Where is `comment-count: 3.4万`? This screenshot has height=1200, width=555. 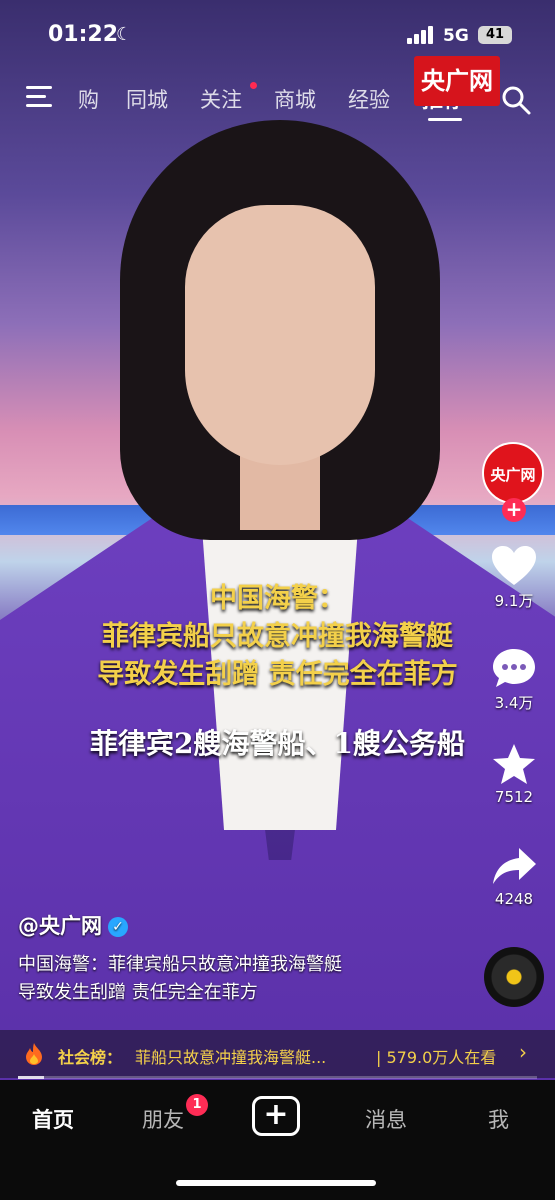
comment-count: 3.4万 is located at coordinates (514, 703).